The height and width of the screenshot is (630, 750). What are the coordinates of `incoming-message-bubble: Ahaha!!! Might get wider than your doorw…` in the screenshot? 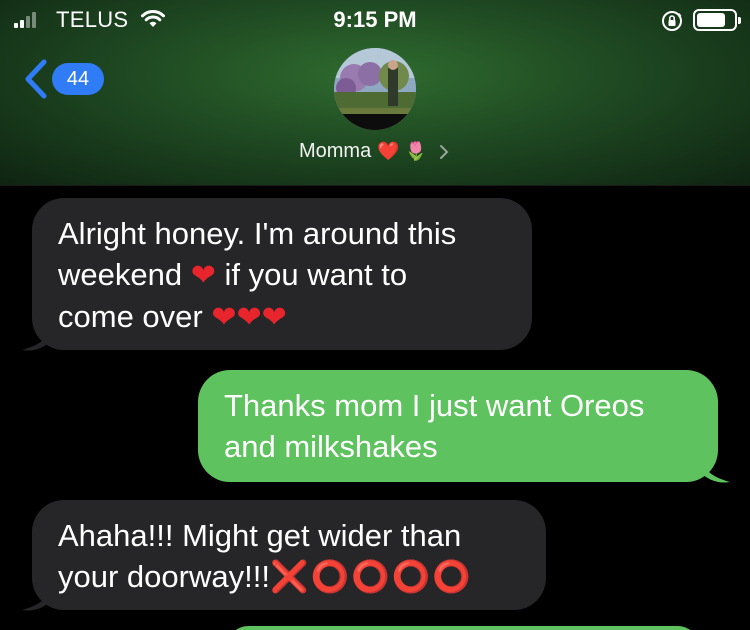 It's located at (289, 555).